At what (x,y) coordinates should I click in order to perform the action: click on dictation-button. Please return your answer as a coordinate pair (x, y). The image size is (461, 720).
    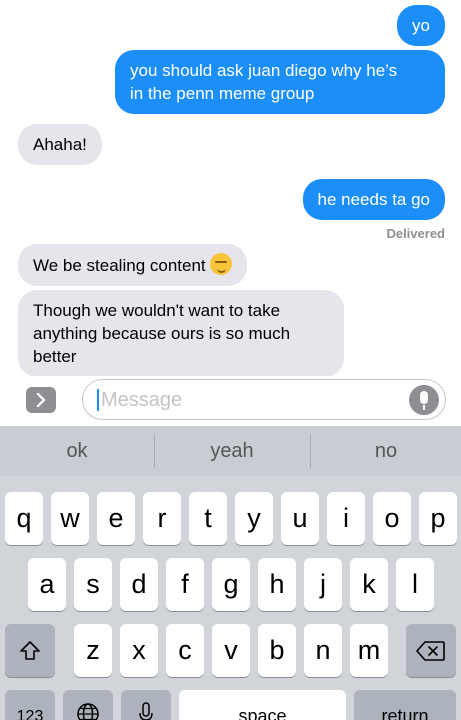
    Looking at the image, I should click on (424, 400).